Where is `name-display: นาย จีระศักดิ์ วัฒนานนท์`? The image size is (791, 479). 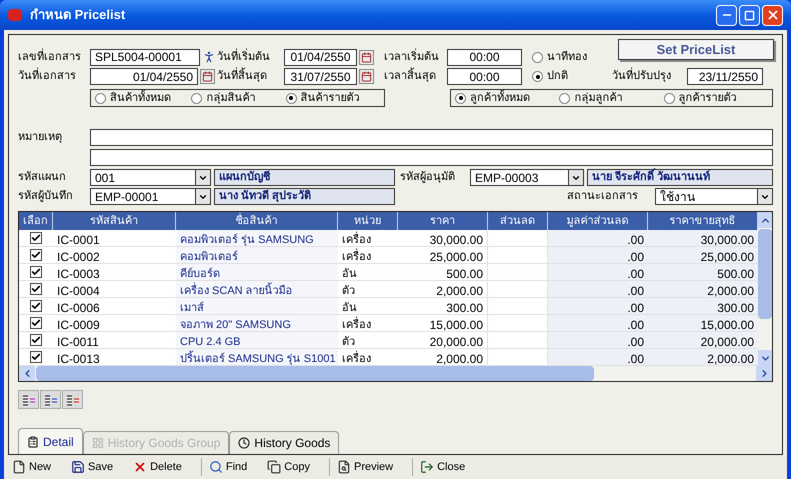 name-display: นาย จีระศักดิ์ วัฒนานนท์ is located at coordinates (680, 177).